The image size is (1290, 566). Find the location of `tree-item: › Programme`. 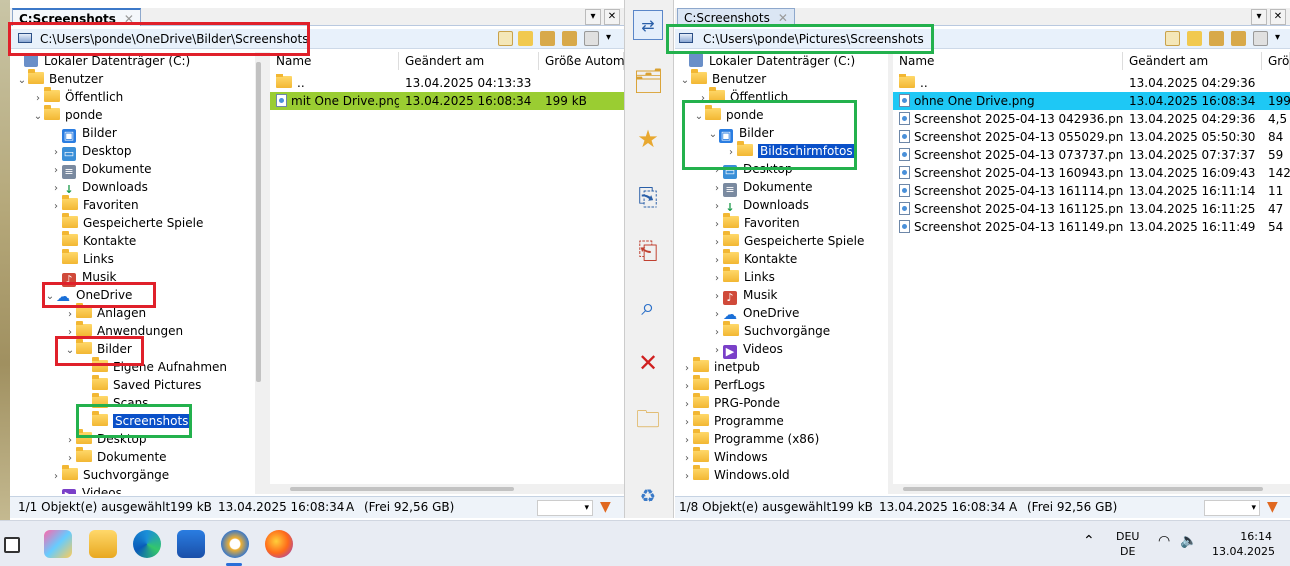

tree-item: › Programme is located at coordinates (729, 420).